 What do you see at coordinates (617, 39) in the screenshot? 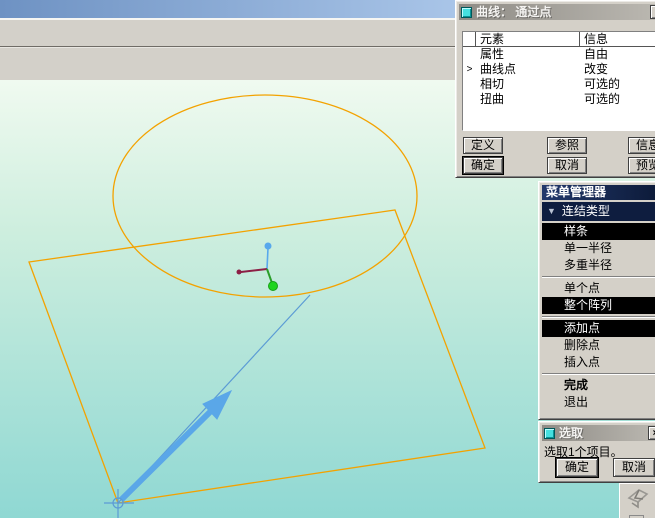
I see `col-info: 信息` at bounding box center [617, 39].